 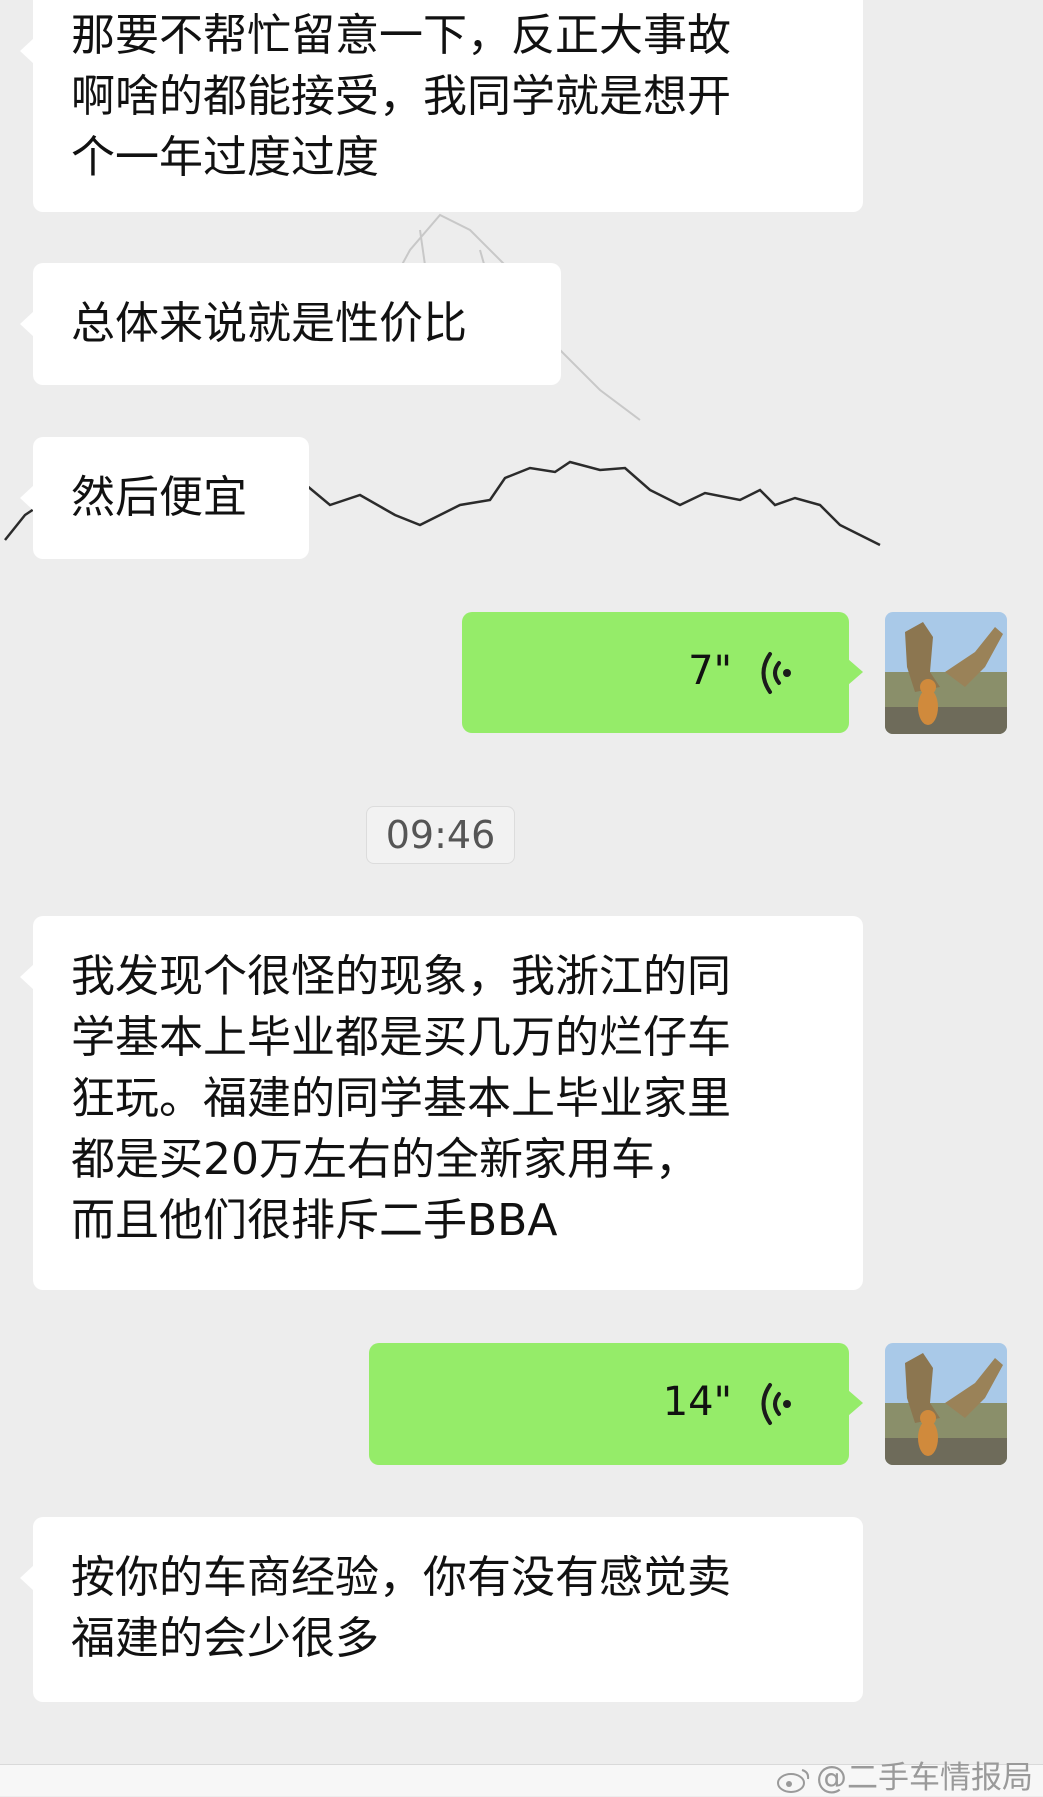 I want to click on incoming-message-bubble: 那要不帮忙留意一下，反正大事故 啊啥的都能接受，我同学就是想开 个一年过度过度, so click(x=441, y=106).